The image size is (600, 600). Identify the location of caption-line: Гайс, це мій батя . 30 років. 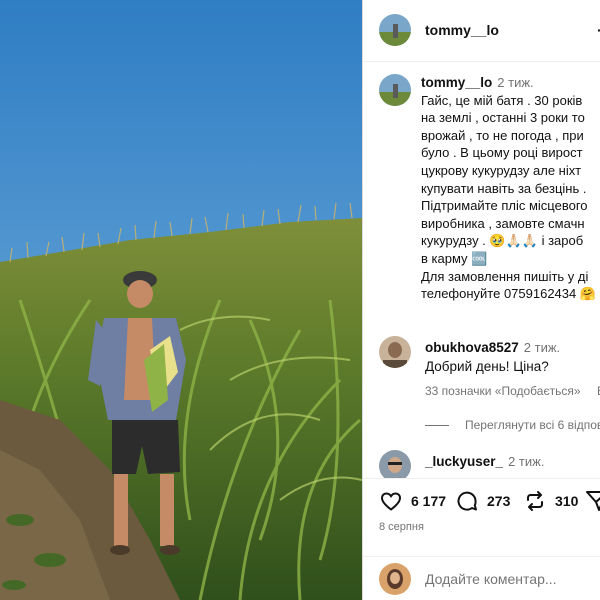
(502, 100).